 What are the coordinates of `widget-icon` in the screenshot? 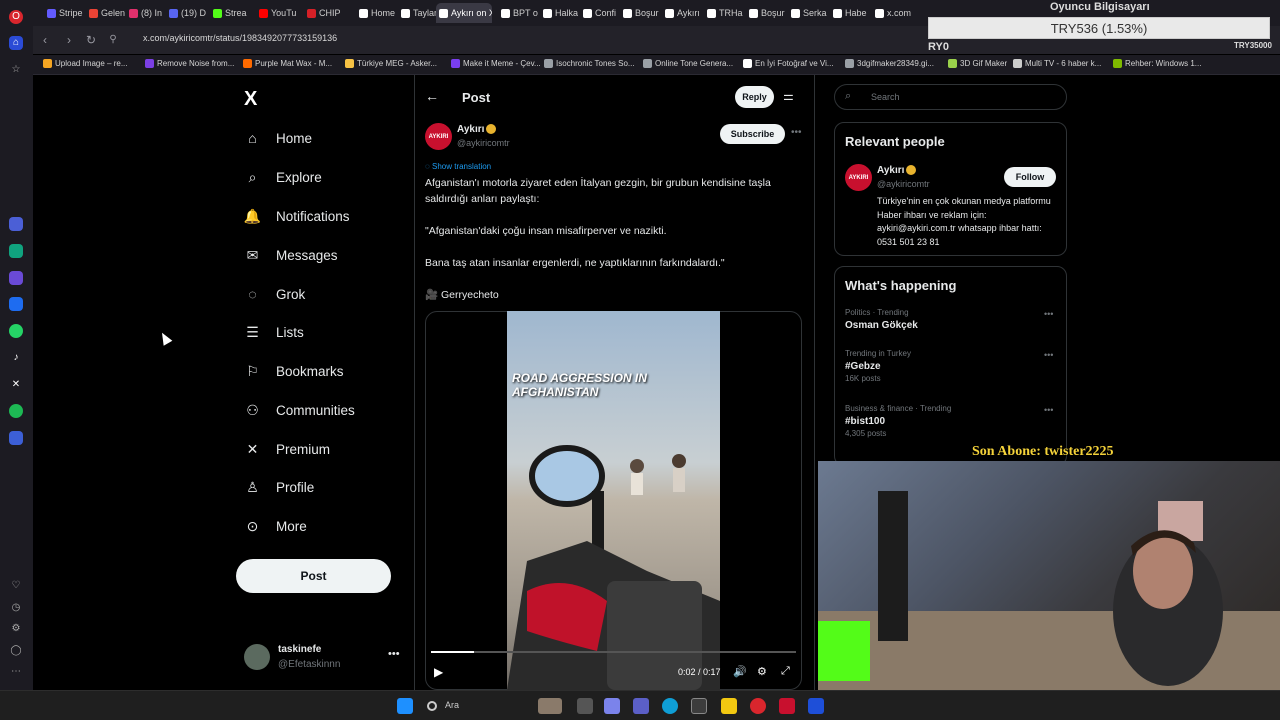 It's located at (550, 706).